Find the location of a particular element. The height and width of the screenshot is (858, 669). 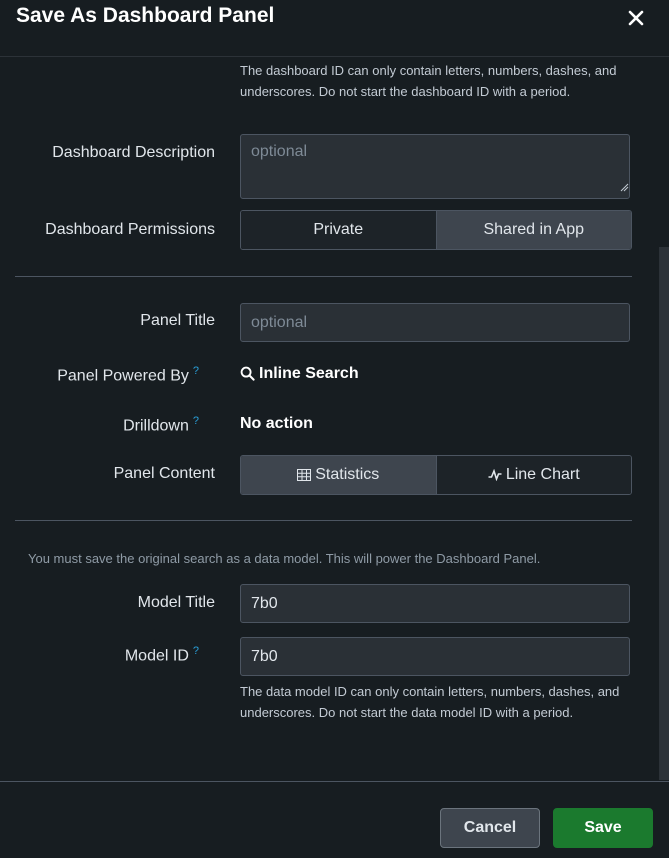

dialog-header: Save As Dashboard Panel is located at coordinates (334, 28).